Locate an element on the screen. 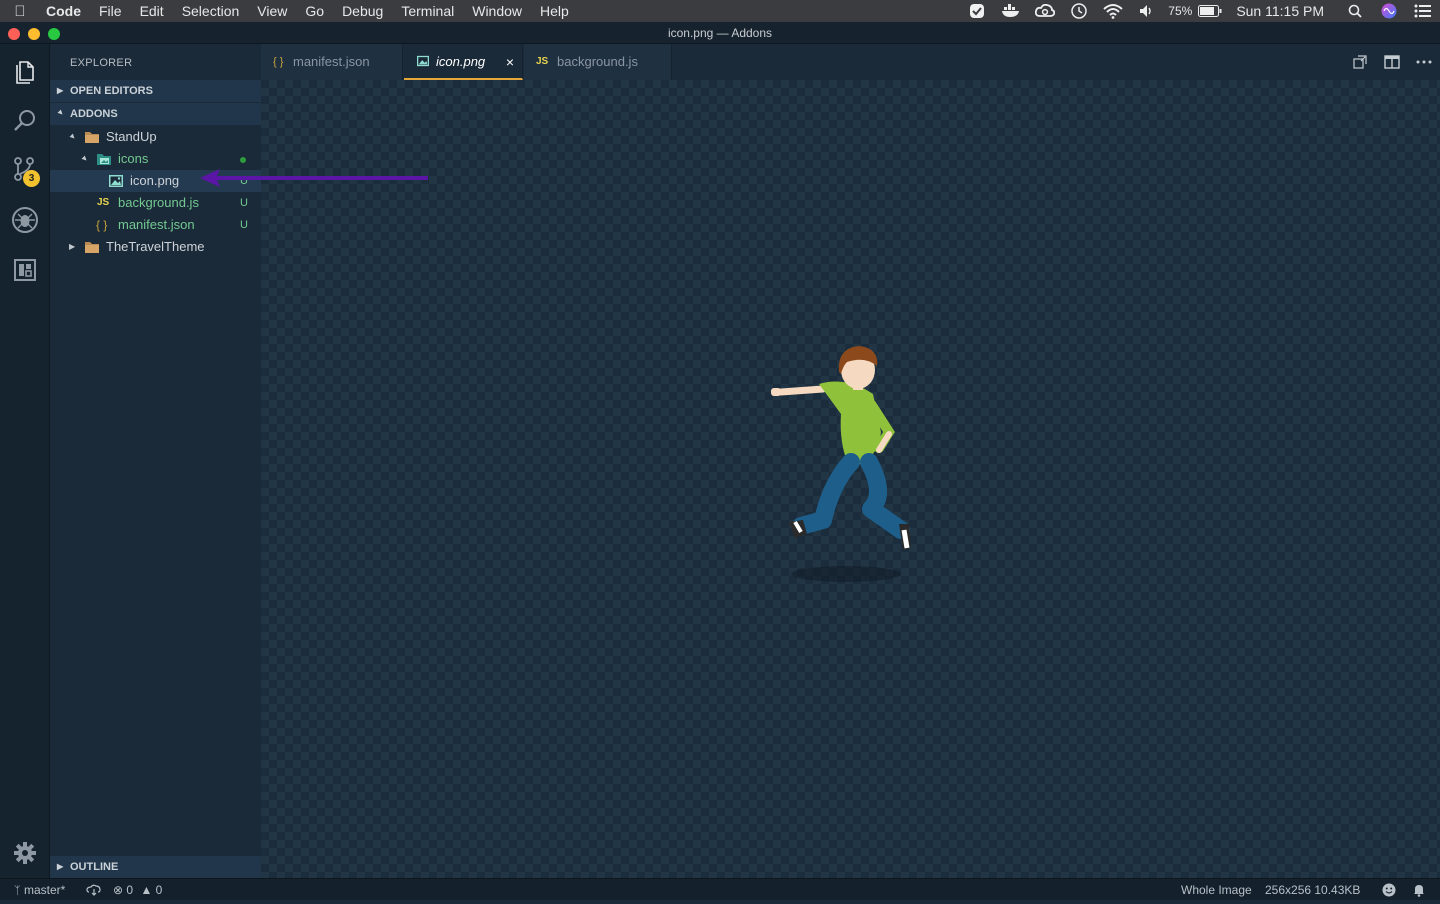 The height and width of the screenshot is (904, 1440). spotlight-search-icon is located at coordinates (1355, 11).